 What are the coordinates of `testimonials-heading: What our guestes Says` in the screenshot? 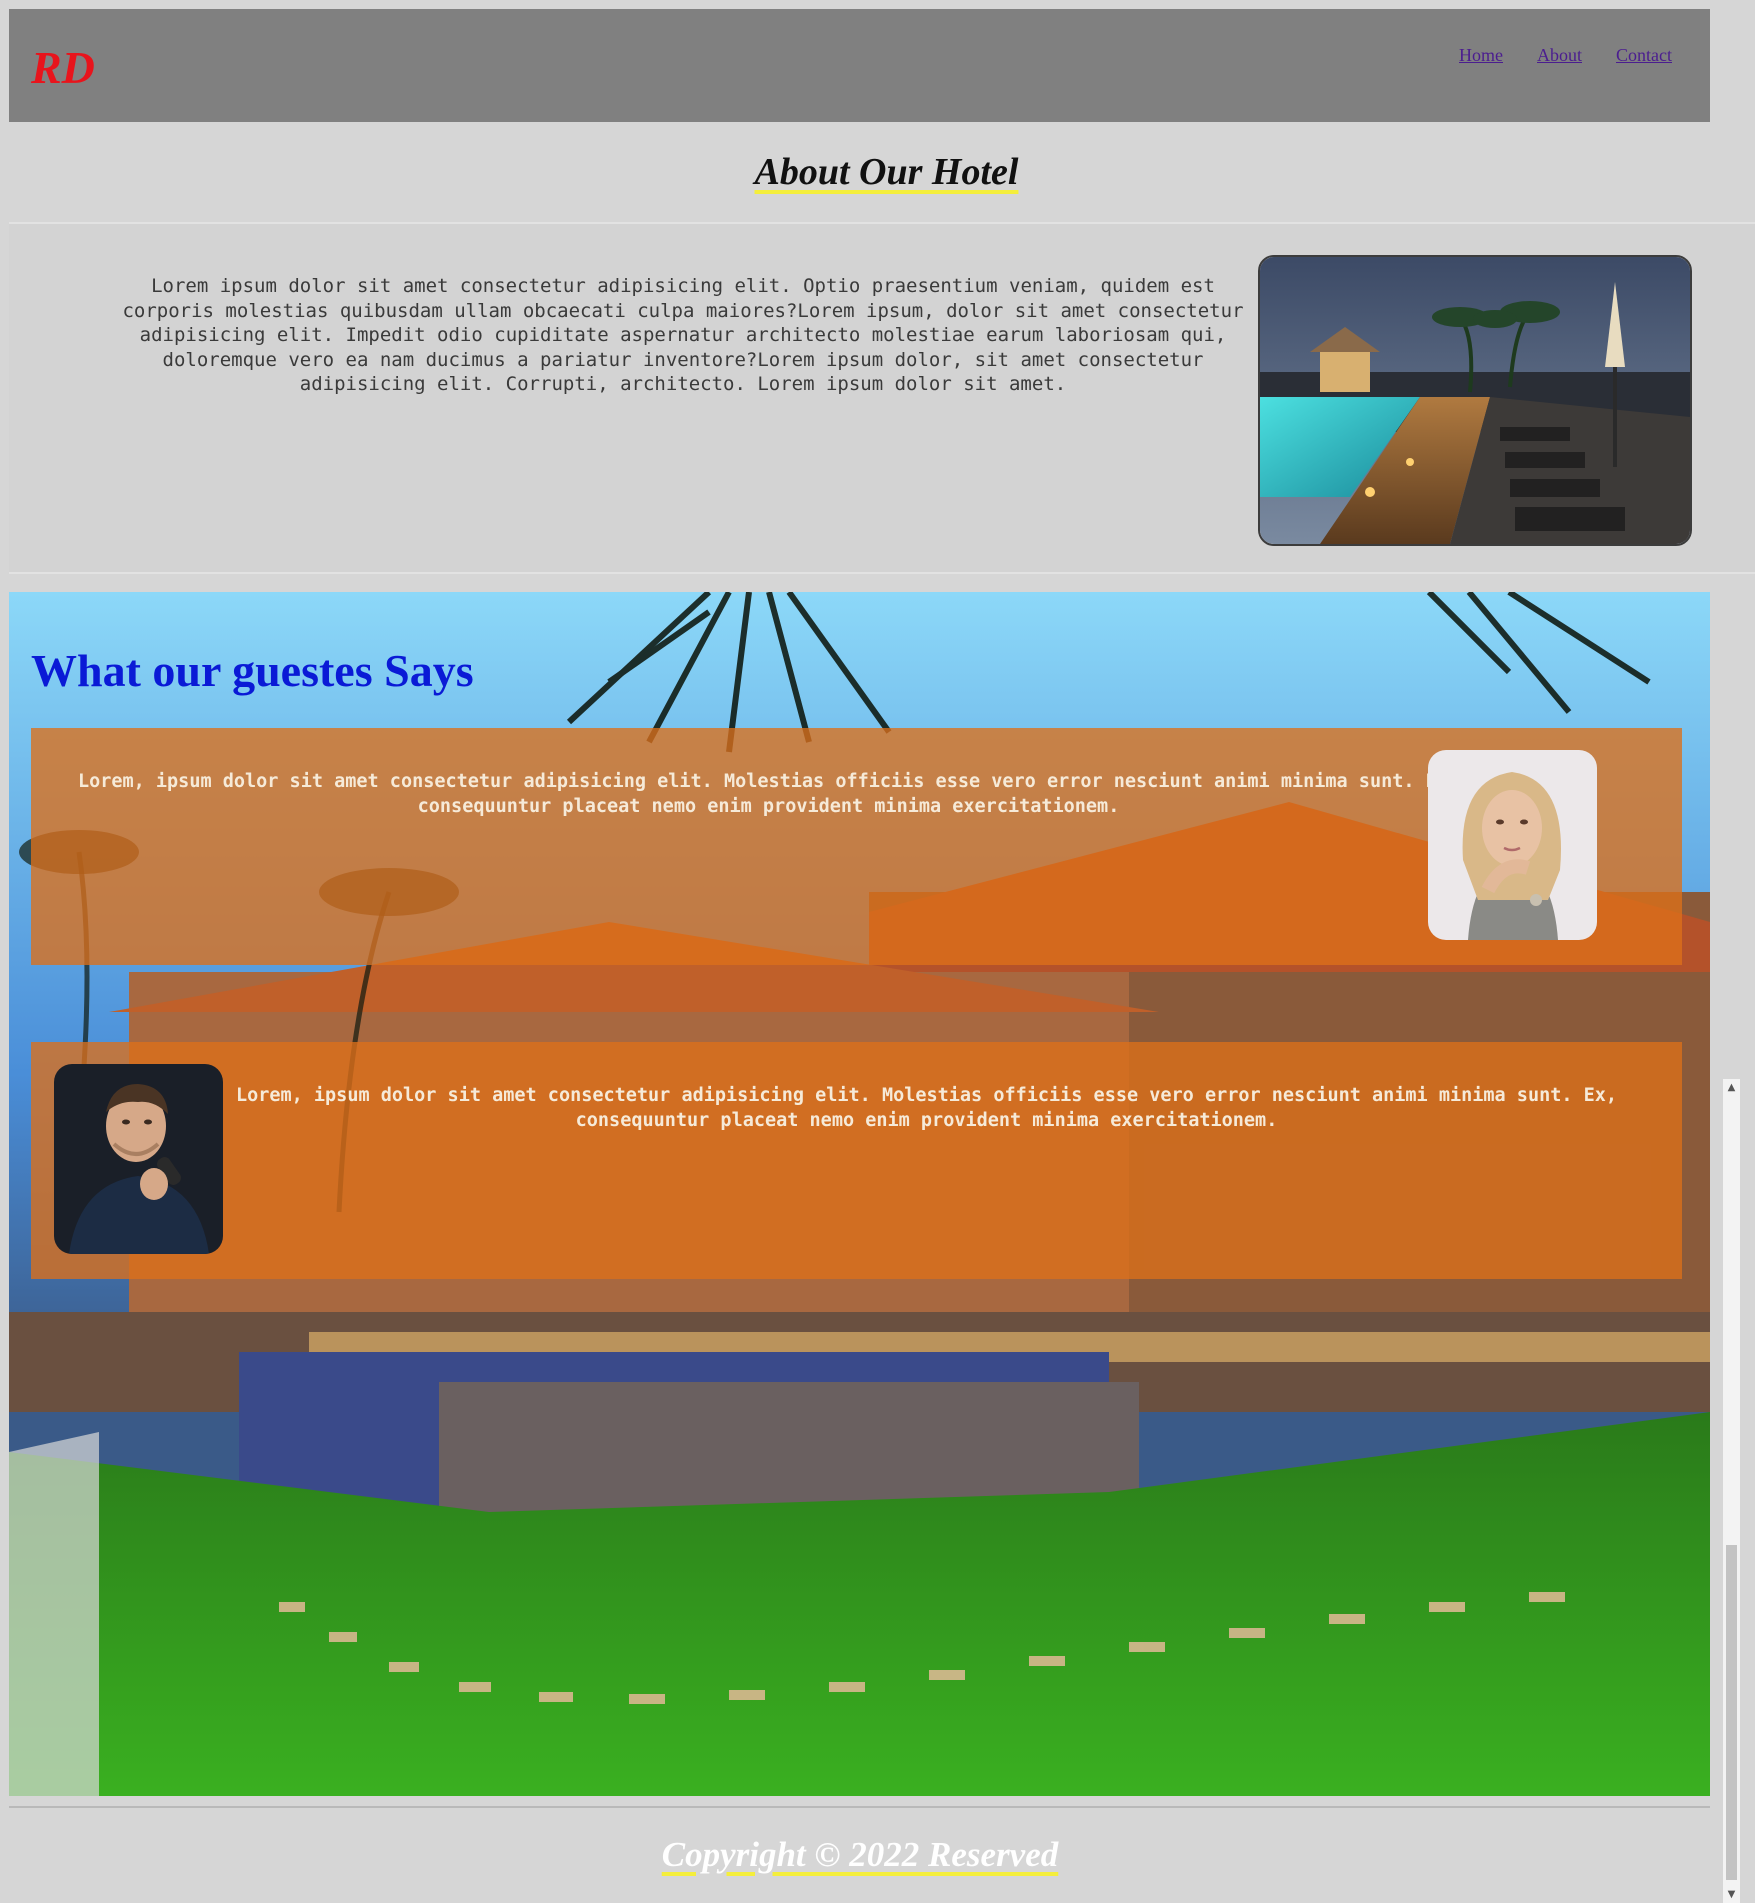 It's located at (252, 670).